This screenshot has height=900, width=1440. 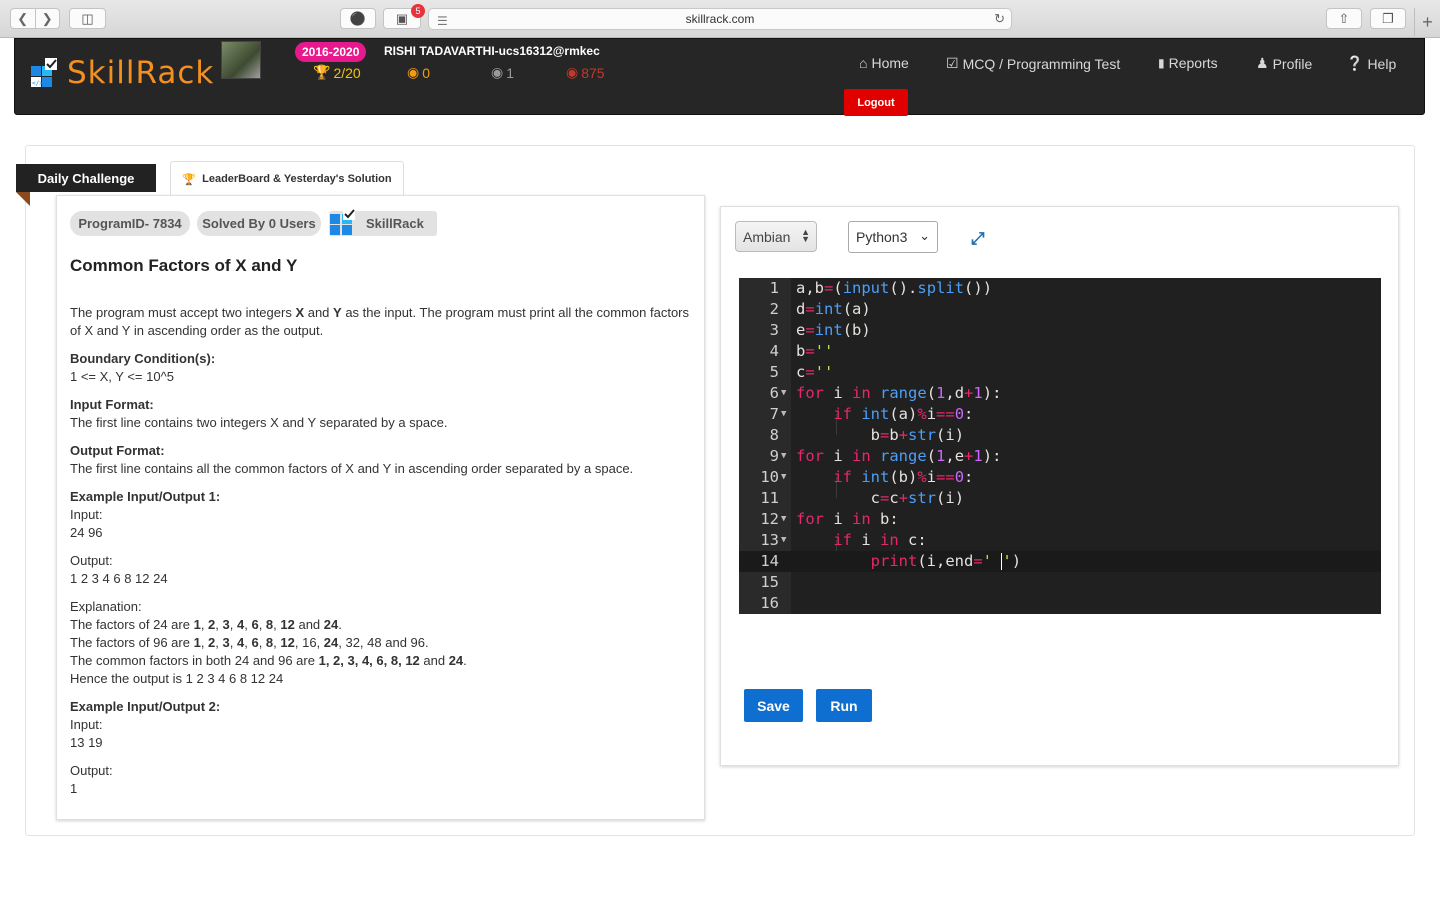 I want to click on forward-icon: ❯, so click(x=48, y=18).